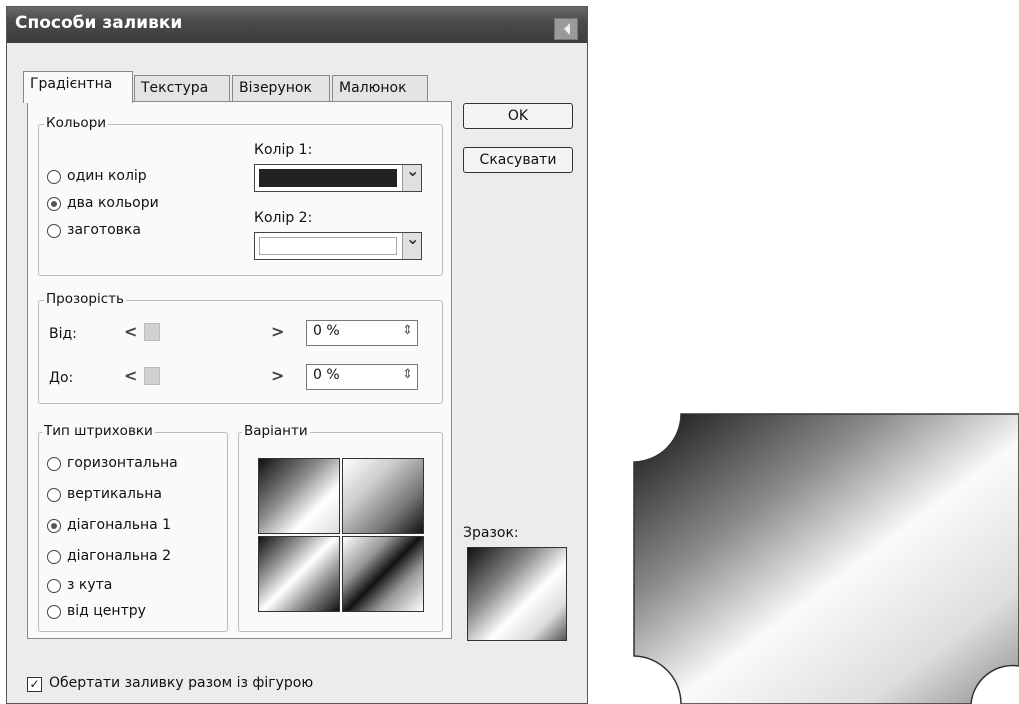  I want to click on variants-group-label: Варіанти, so click(276, 431).